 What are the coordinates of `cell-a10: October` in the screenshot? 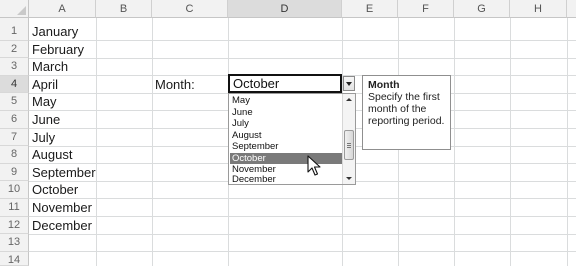 It's located at (53, 189).